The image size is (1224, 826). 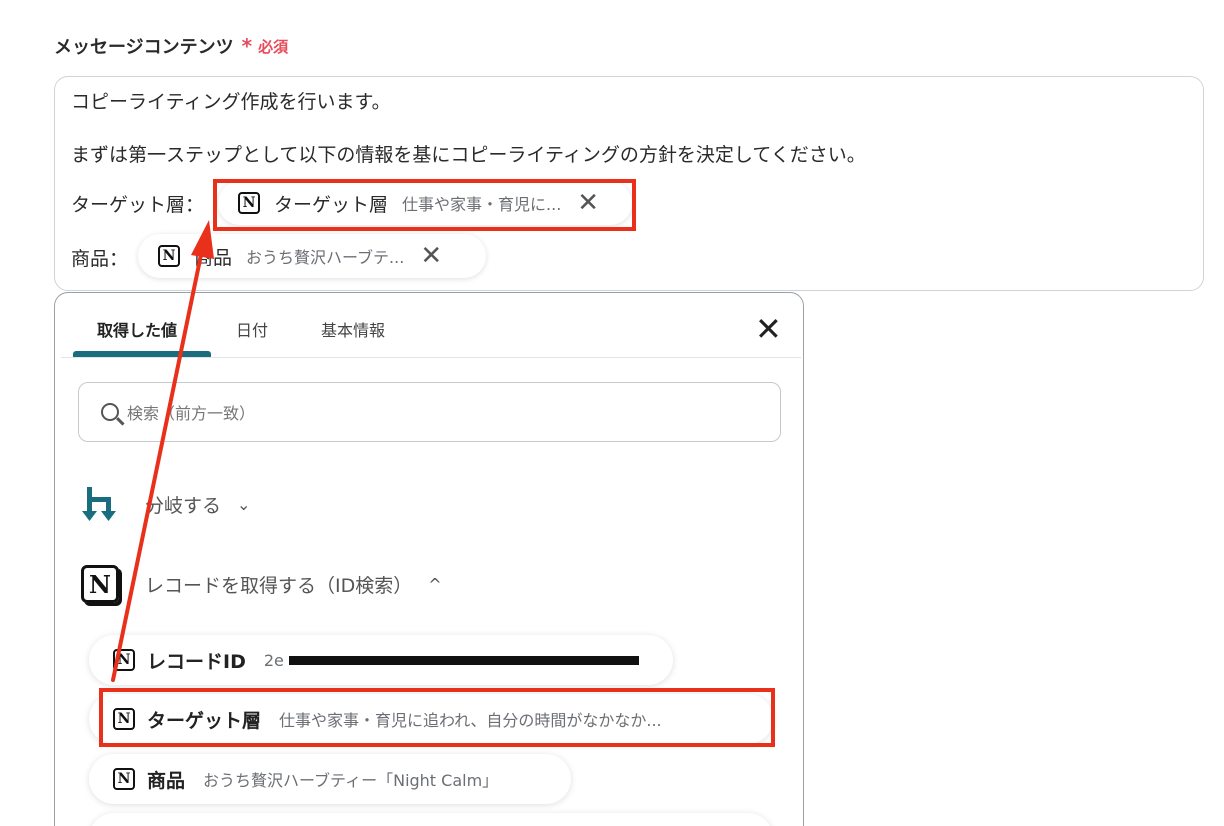 I want to click on item-value: 2e, so click(x=273, y=660).